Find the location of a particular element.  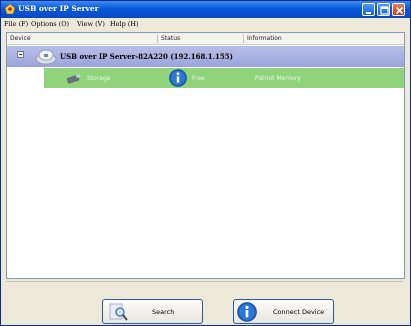

title-bar: USB over IP Server is located at coordinates (205, 9).